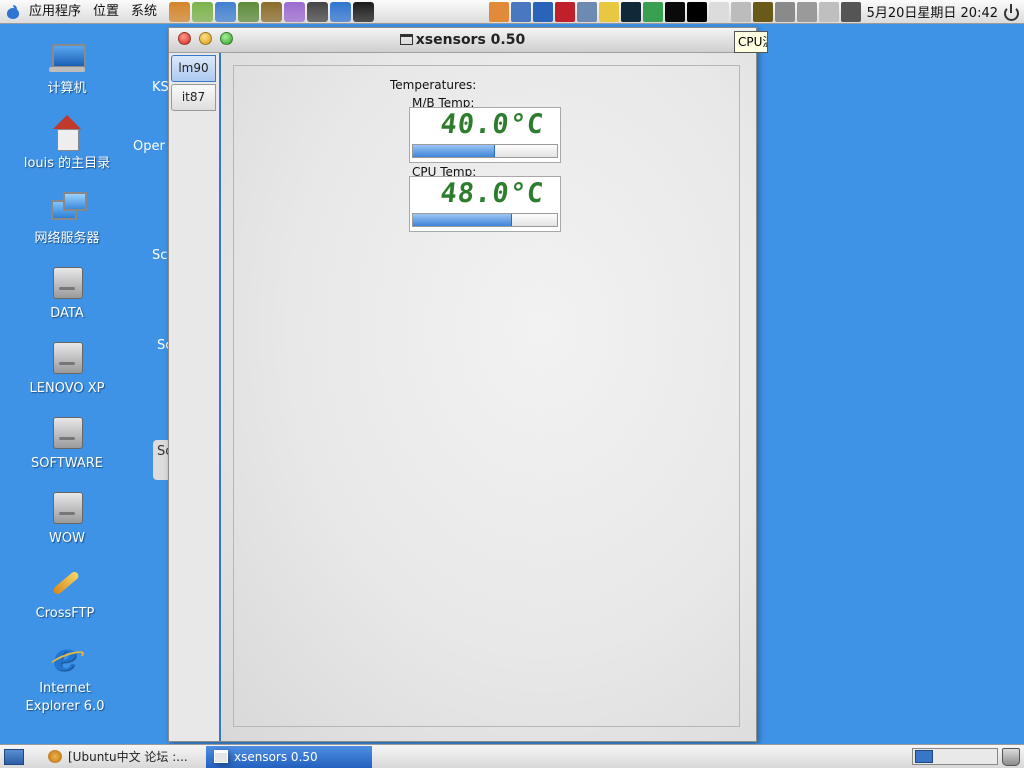  What do you see at coordinates (485, 124) in the screenshot?
I see `mb-temp-value: 40.0°C` at bounding box center [485, 124].